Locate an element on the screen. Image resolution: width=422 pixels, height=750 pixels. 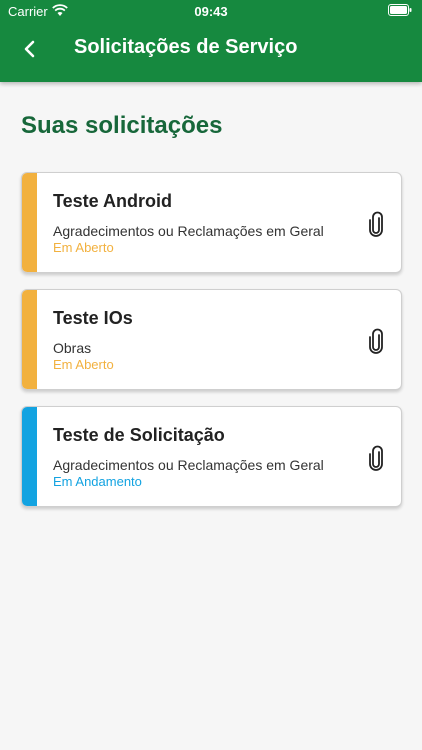
app-header: Carrier 09:43 Solicitações de Serviço is located at coordinates (211, 41).